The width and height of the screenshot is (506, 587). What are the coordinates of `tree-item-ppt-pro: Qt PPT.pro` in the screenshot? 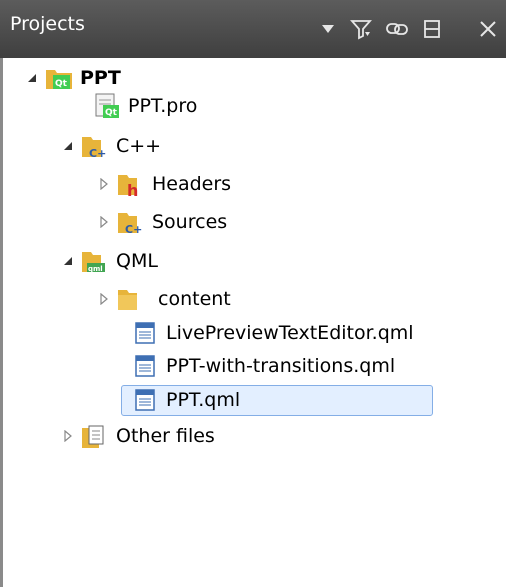 It's located at (143, 106).